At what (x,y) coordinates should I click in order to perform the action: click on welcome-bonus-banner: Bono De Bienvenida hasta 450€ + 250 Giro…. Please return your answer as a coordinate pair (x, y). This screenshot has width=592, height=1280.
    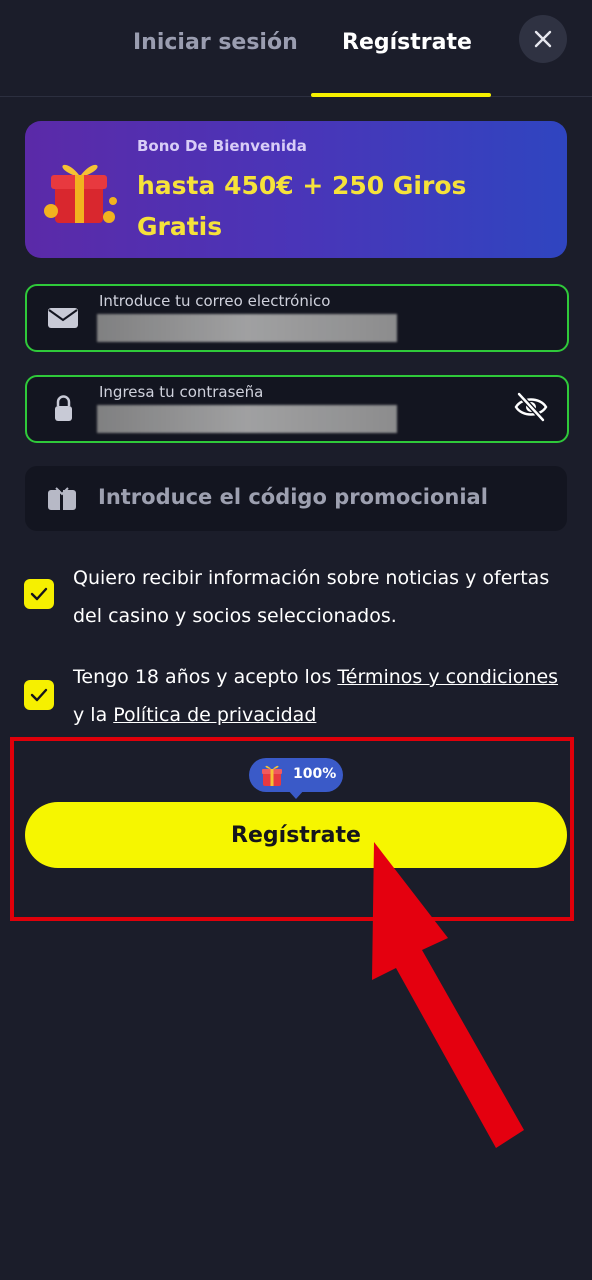
    Looking at the image, I should click on (296, 189).